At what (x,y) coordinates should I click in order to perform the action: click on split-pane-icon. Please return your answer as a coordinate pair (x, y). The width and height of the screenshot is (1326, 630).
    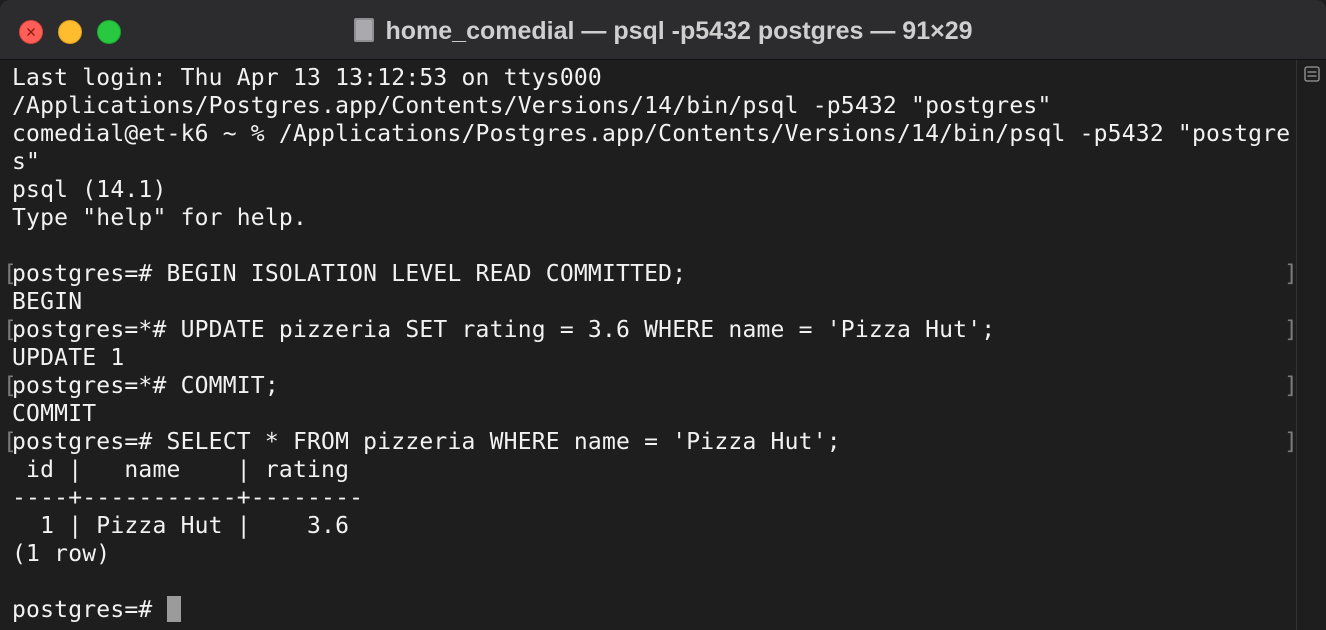
    Looking at the image, I should click on (1312, 74).